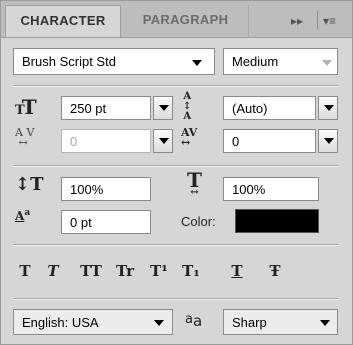 The width and height of the screenshot is (353, 345). Describe the element at coordinates (25, 271) in the screenshot. I see `faux-bold-button: T` at that location.